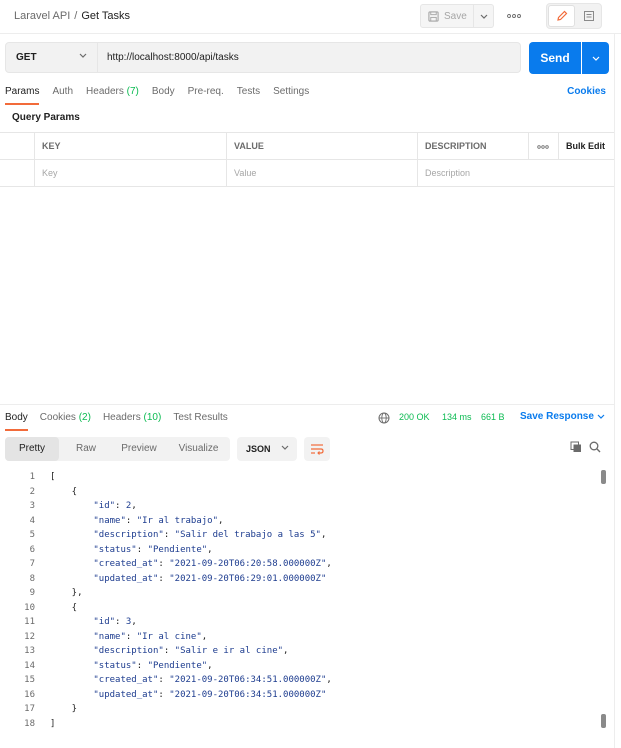  Describe the element at coordinates (614, 391) in the screenshot. I see `right-edge-divider` at that location.